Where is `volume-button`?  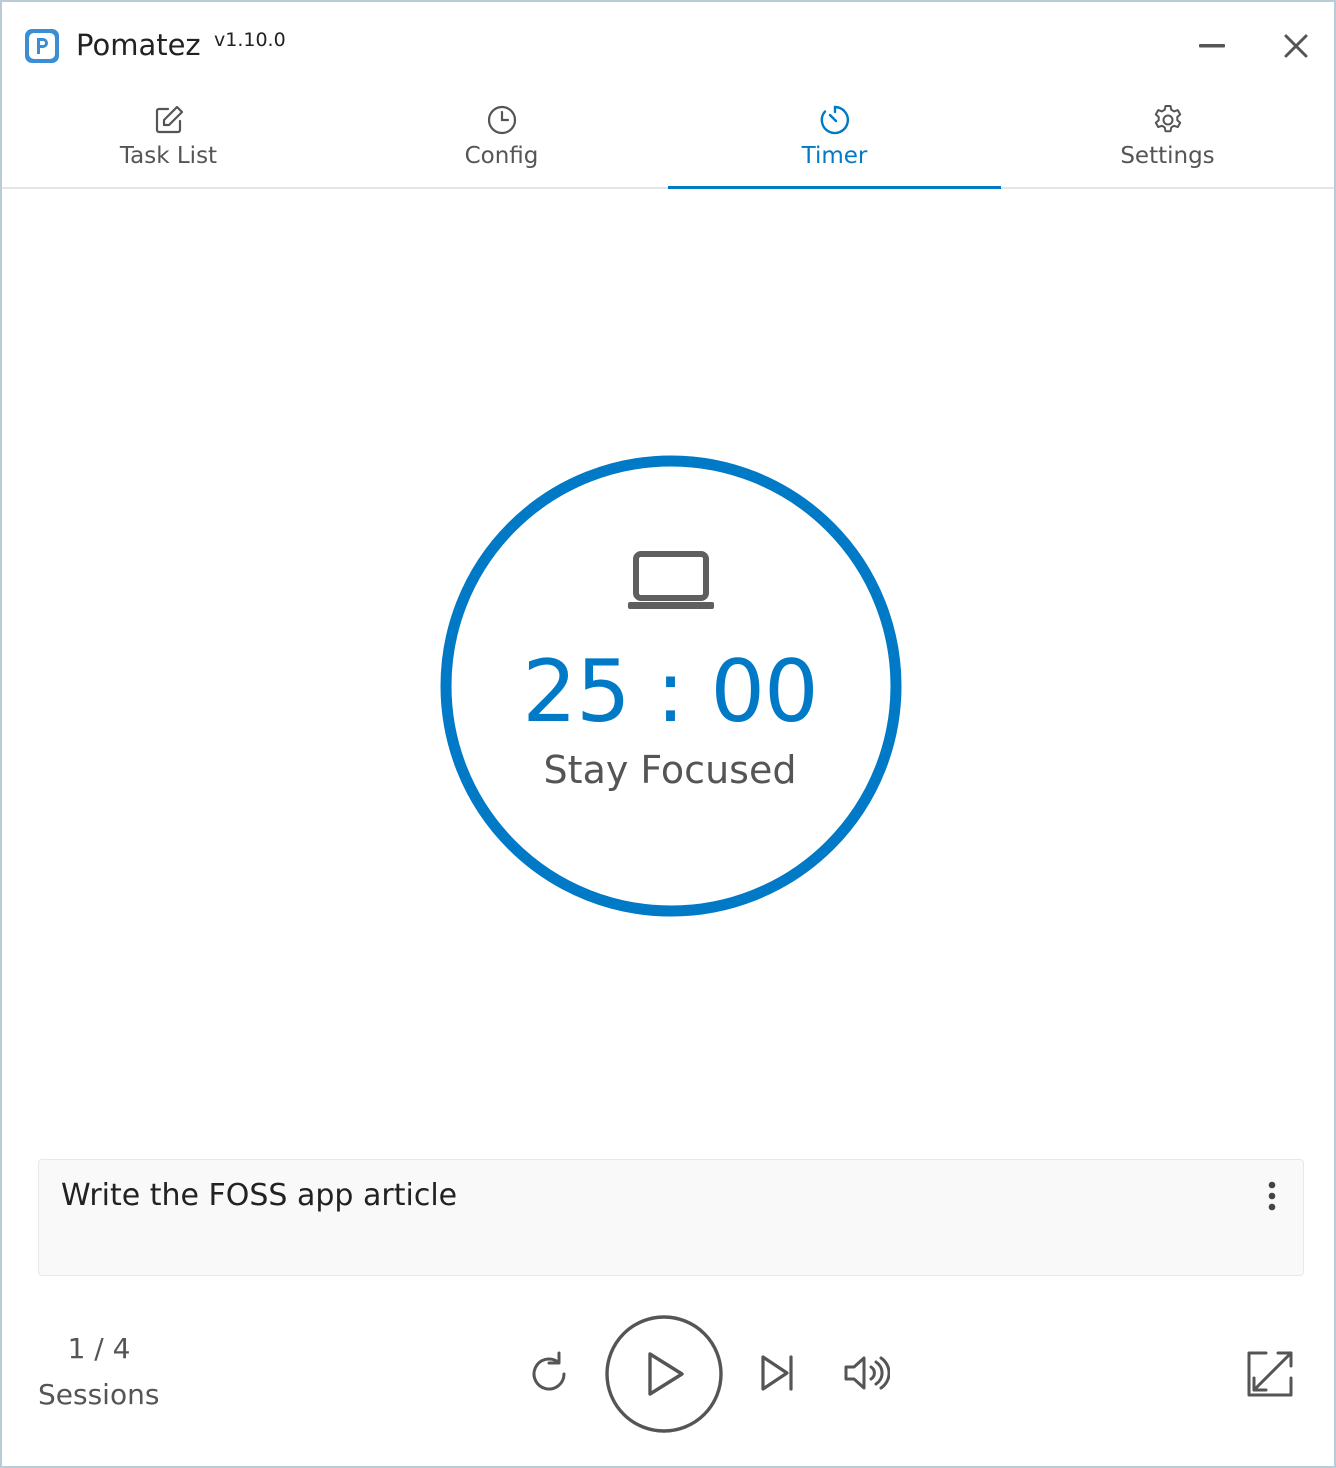 volume-button is located at coordinates (866, 1373).